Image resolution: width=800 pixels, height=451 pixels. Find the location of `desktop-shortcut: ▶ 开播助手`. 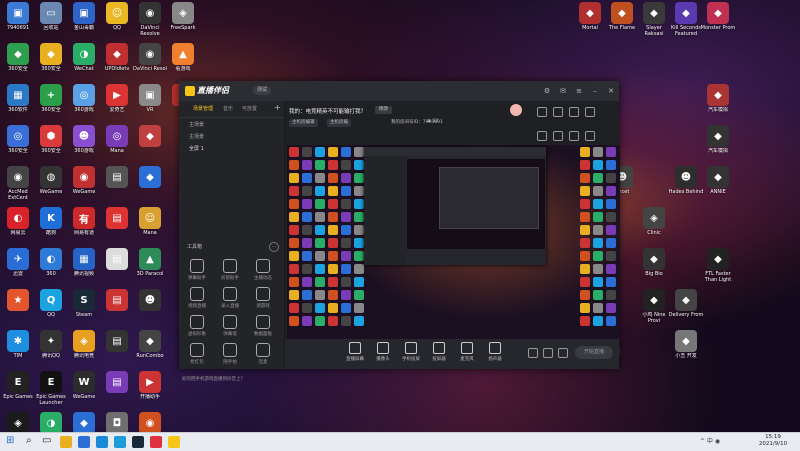

desktop-shortcut: ▶ 开播助手 is located at coordinates (150, 390).